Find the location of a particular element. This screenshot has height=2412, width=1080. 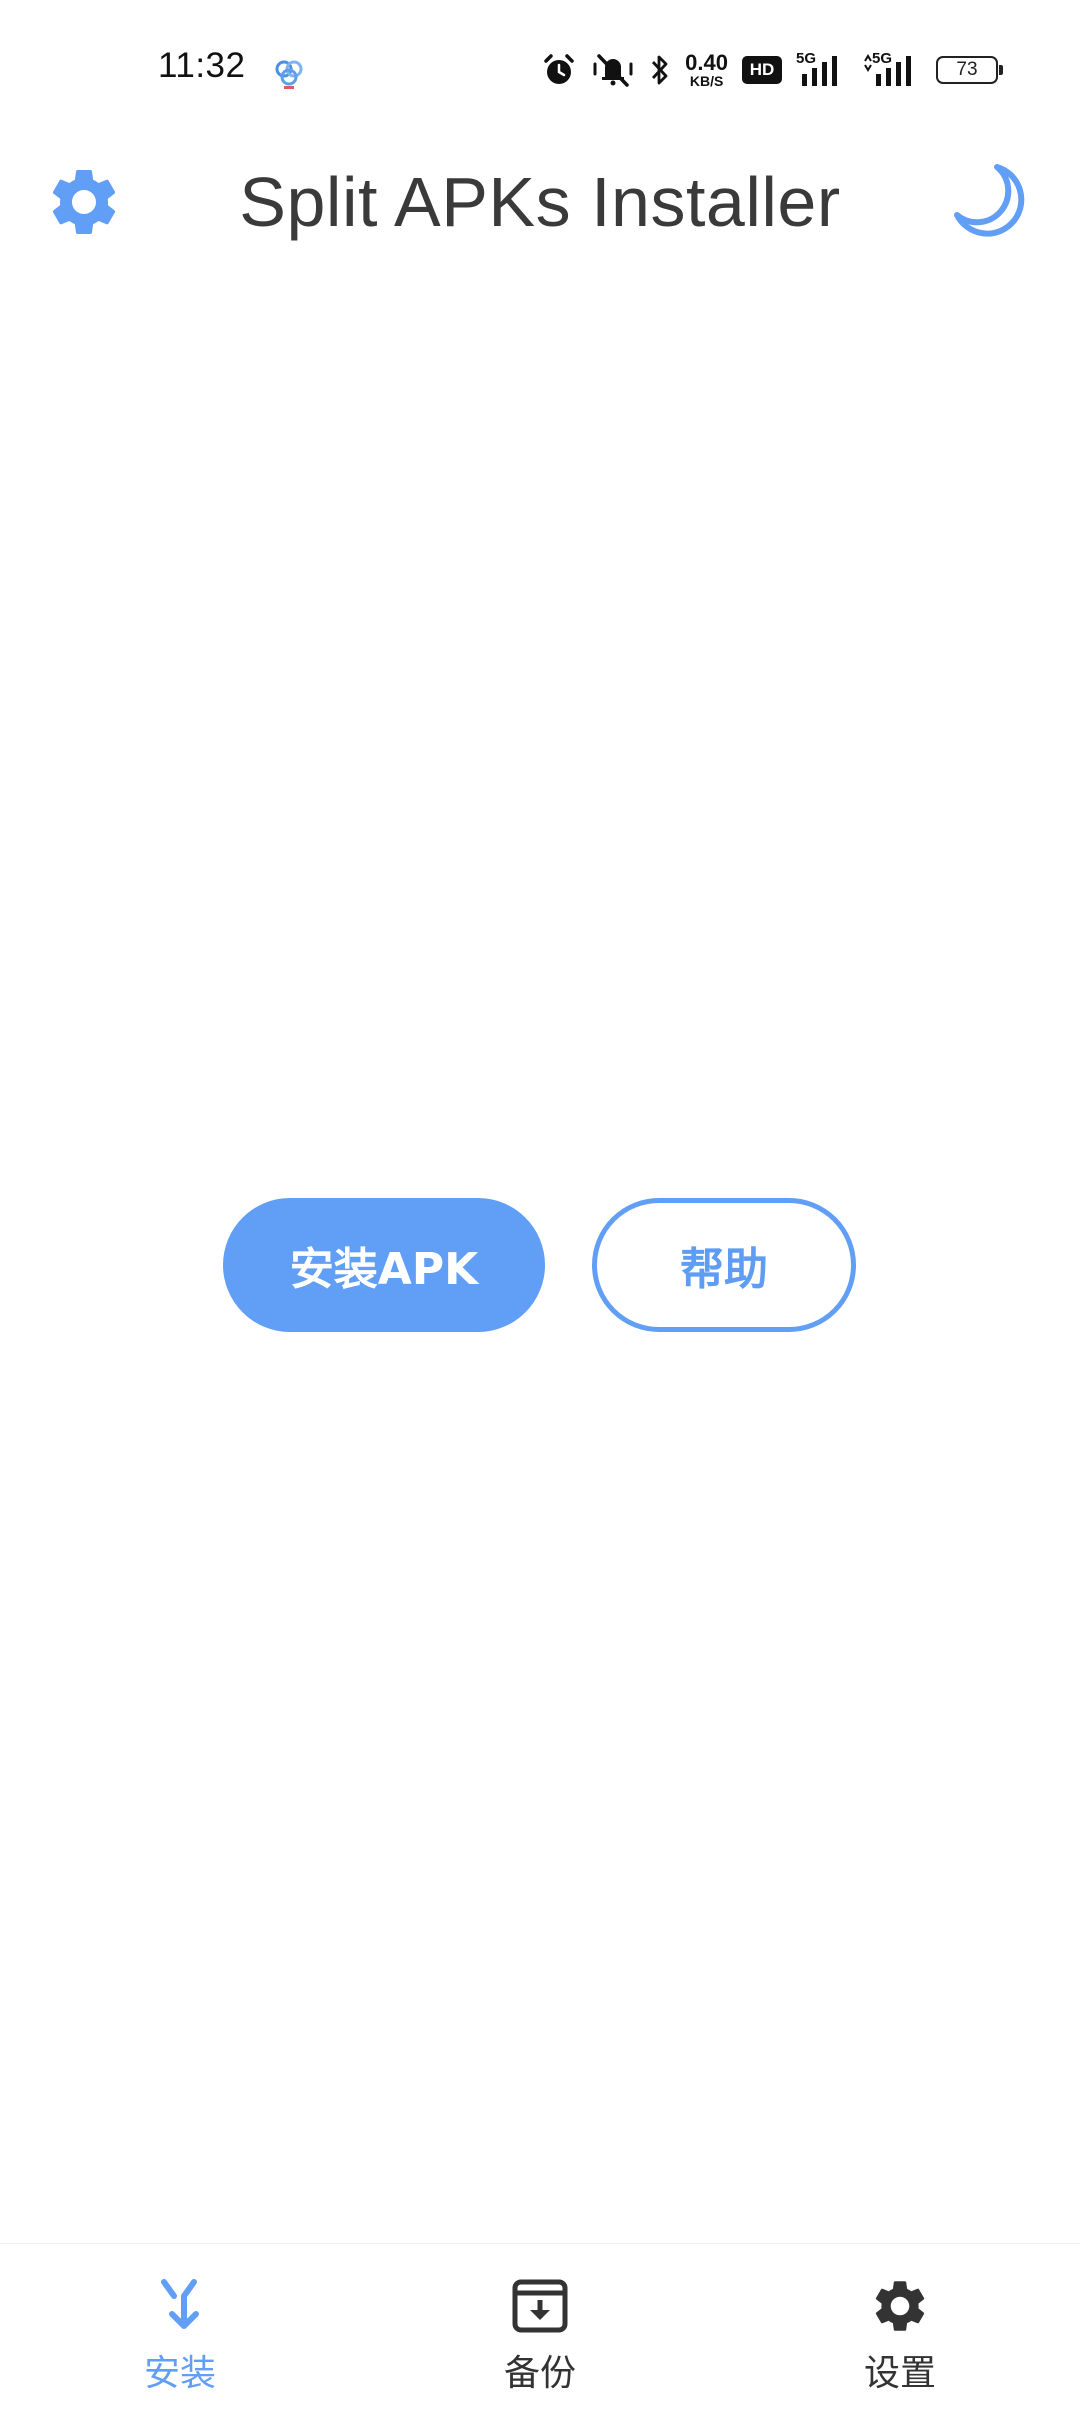

main-actions: 安装APK 帮助 is located at coordinates (540, 1265).